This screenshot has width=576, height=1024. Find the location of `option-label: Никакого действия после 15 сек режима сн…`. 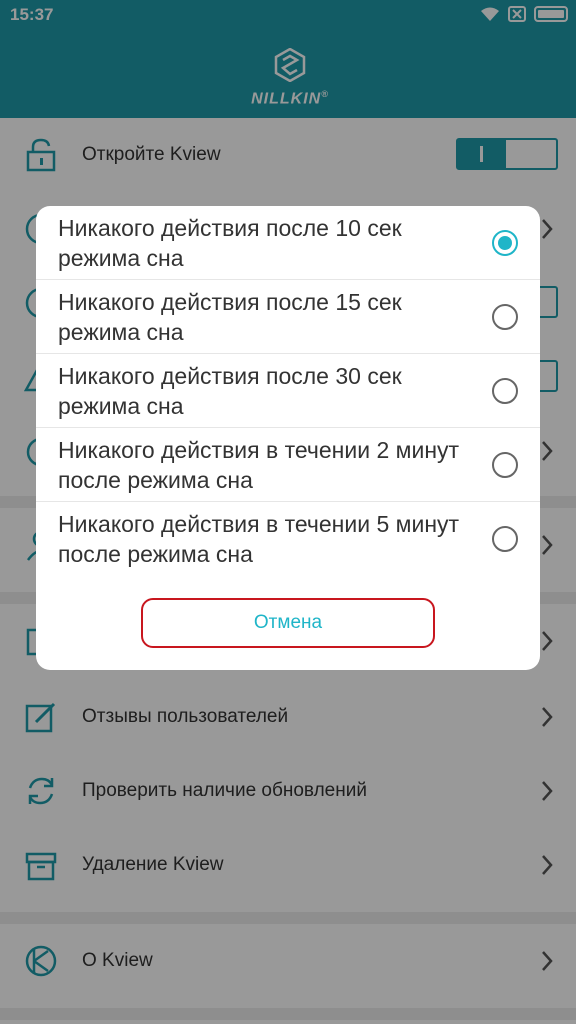

option-label: Никакого действия после 15 сек режима сн… is located at coordinates (230, 317).